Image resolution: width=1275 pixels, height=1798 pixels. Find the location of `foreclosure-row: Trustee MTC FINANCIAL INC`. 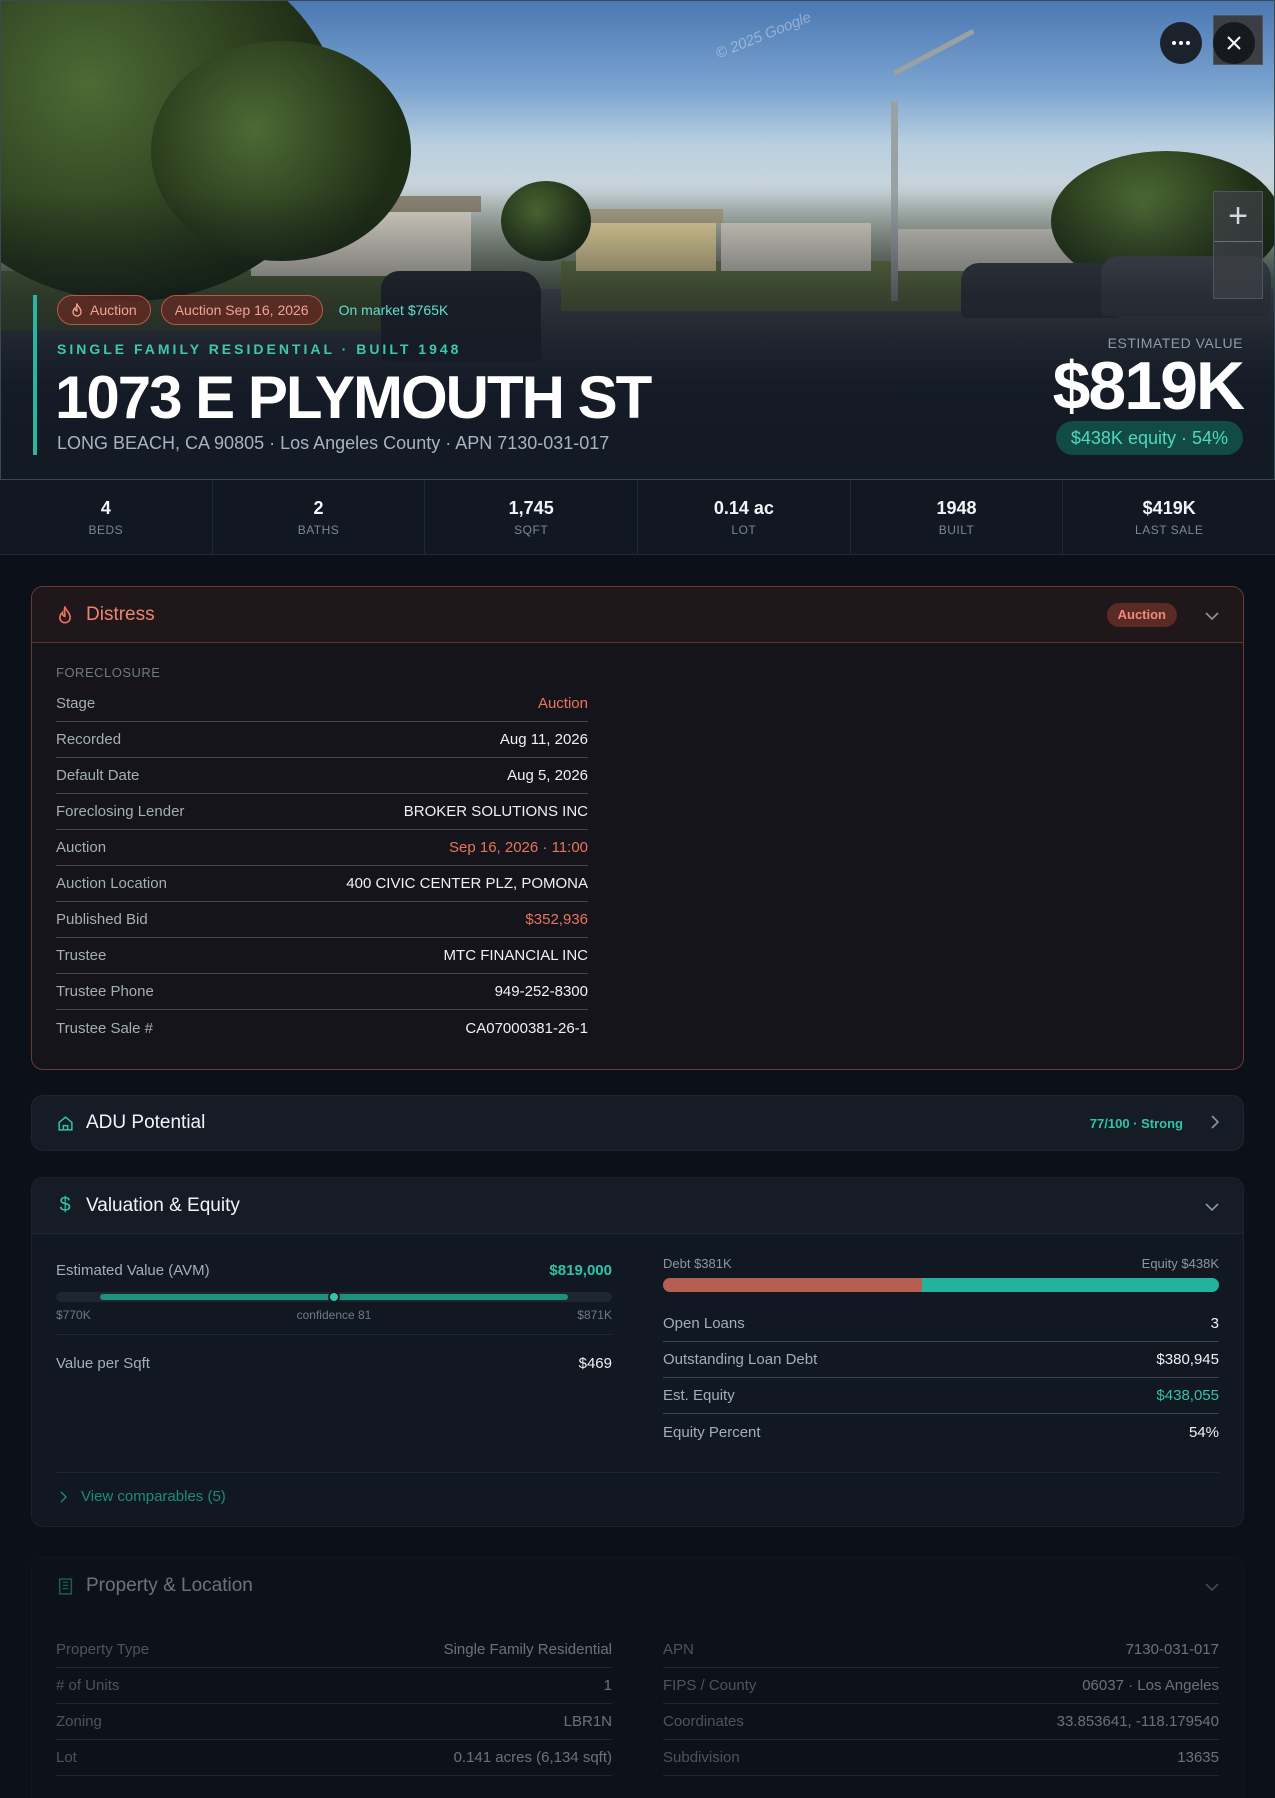

foreclosure-row: Trustee MTC FINANCIAL INC is located at coordinates (322, 956).